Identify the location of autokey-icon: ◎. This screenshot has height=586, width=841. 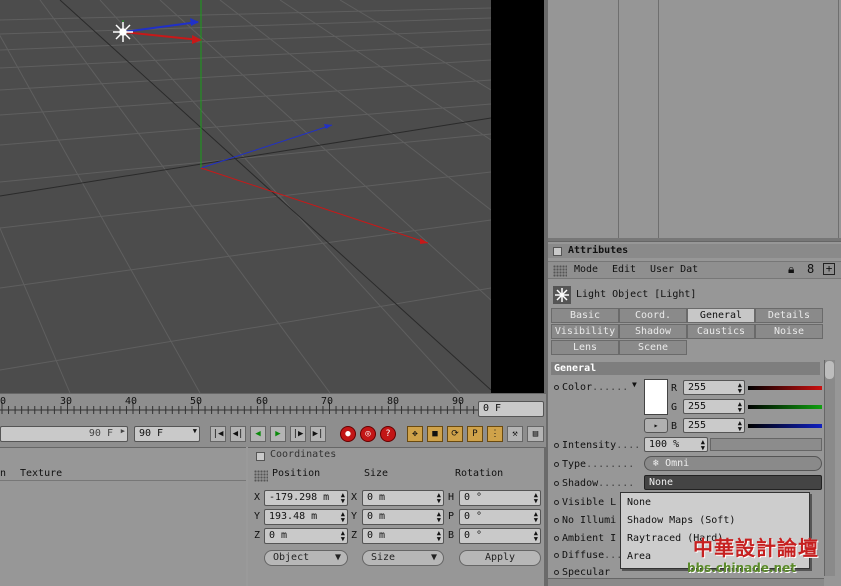
(368, 434).